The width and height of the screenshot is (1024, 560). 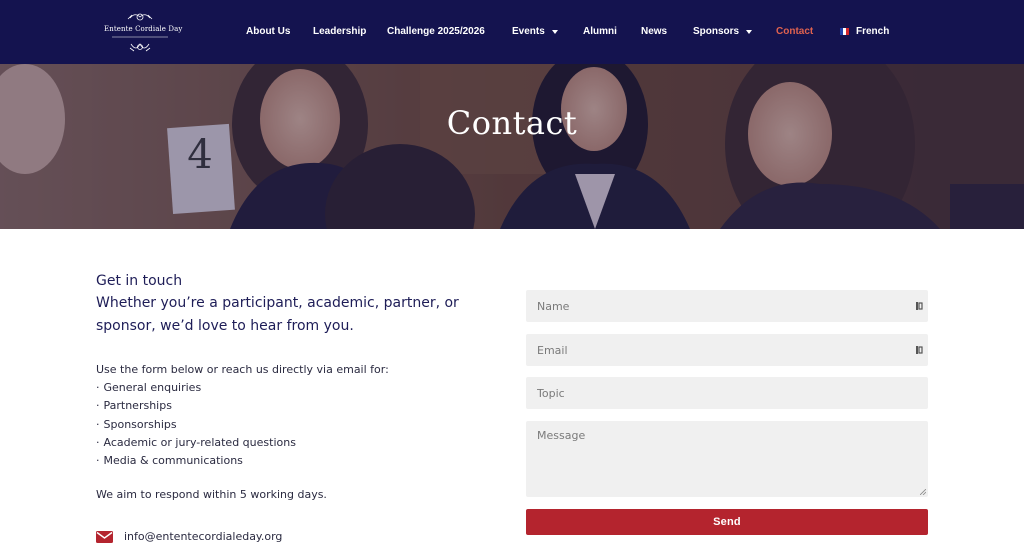 I want to click on message-textarea, so click(x=727, y=459).